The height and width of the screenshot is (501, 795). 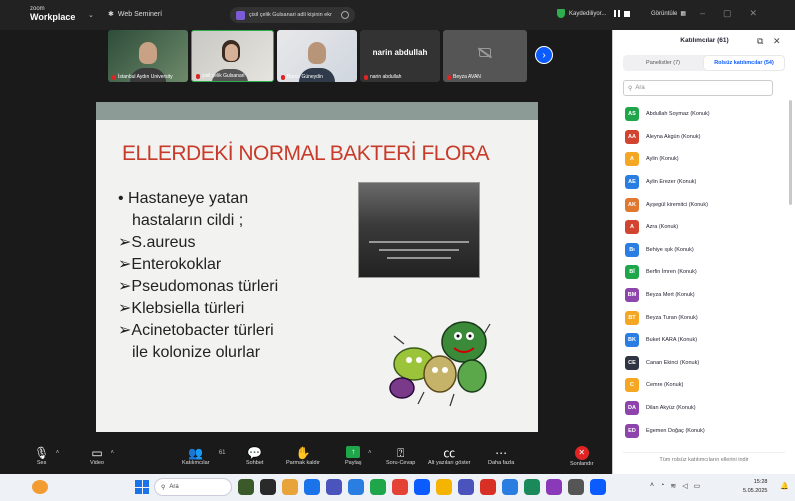 What do you see at coordinates (582, 456) in the screenshot?
I see `end-button: ✕ Sonlandır` at bounding box center [582, 456].